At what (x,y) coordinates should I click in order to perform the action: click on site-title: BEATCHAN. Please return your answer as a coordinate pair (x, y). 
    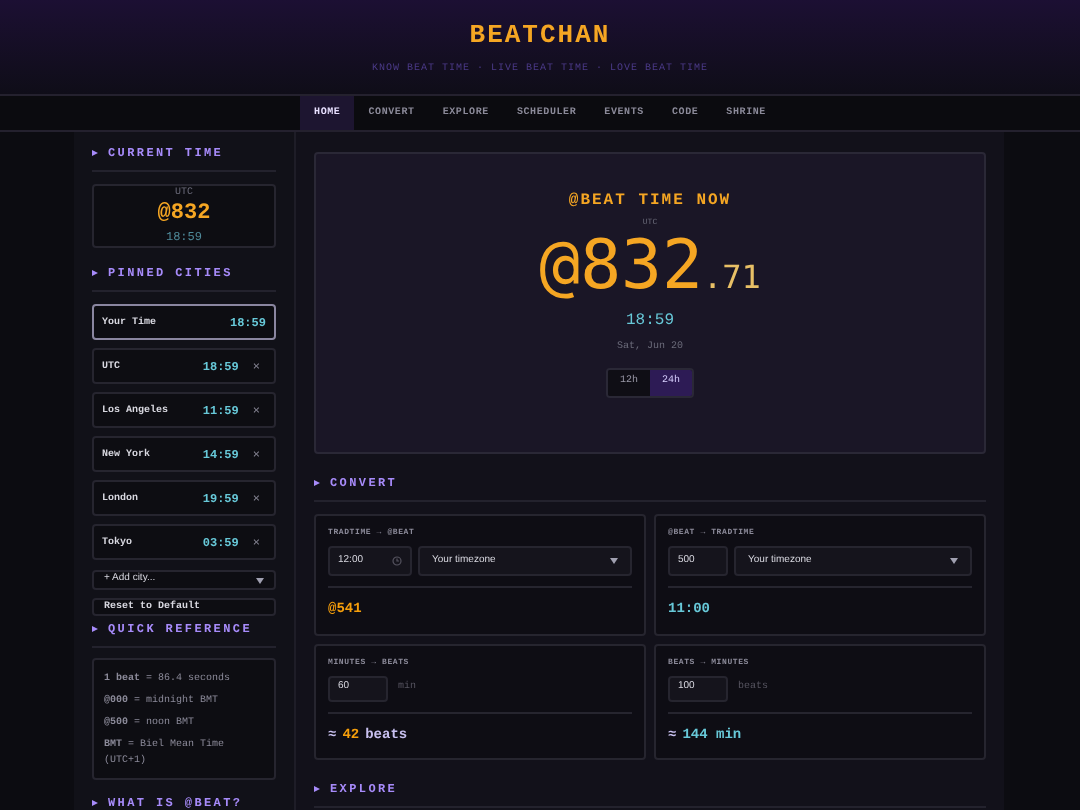
    Looking at the image, I should click on (540, 34).